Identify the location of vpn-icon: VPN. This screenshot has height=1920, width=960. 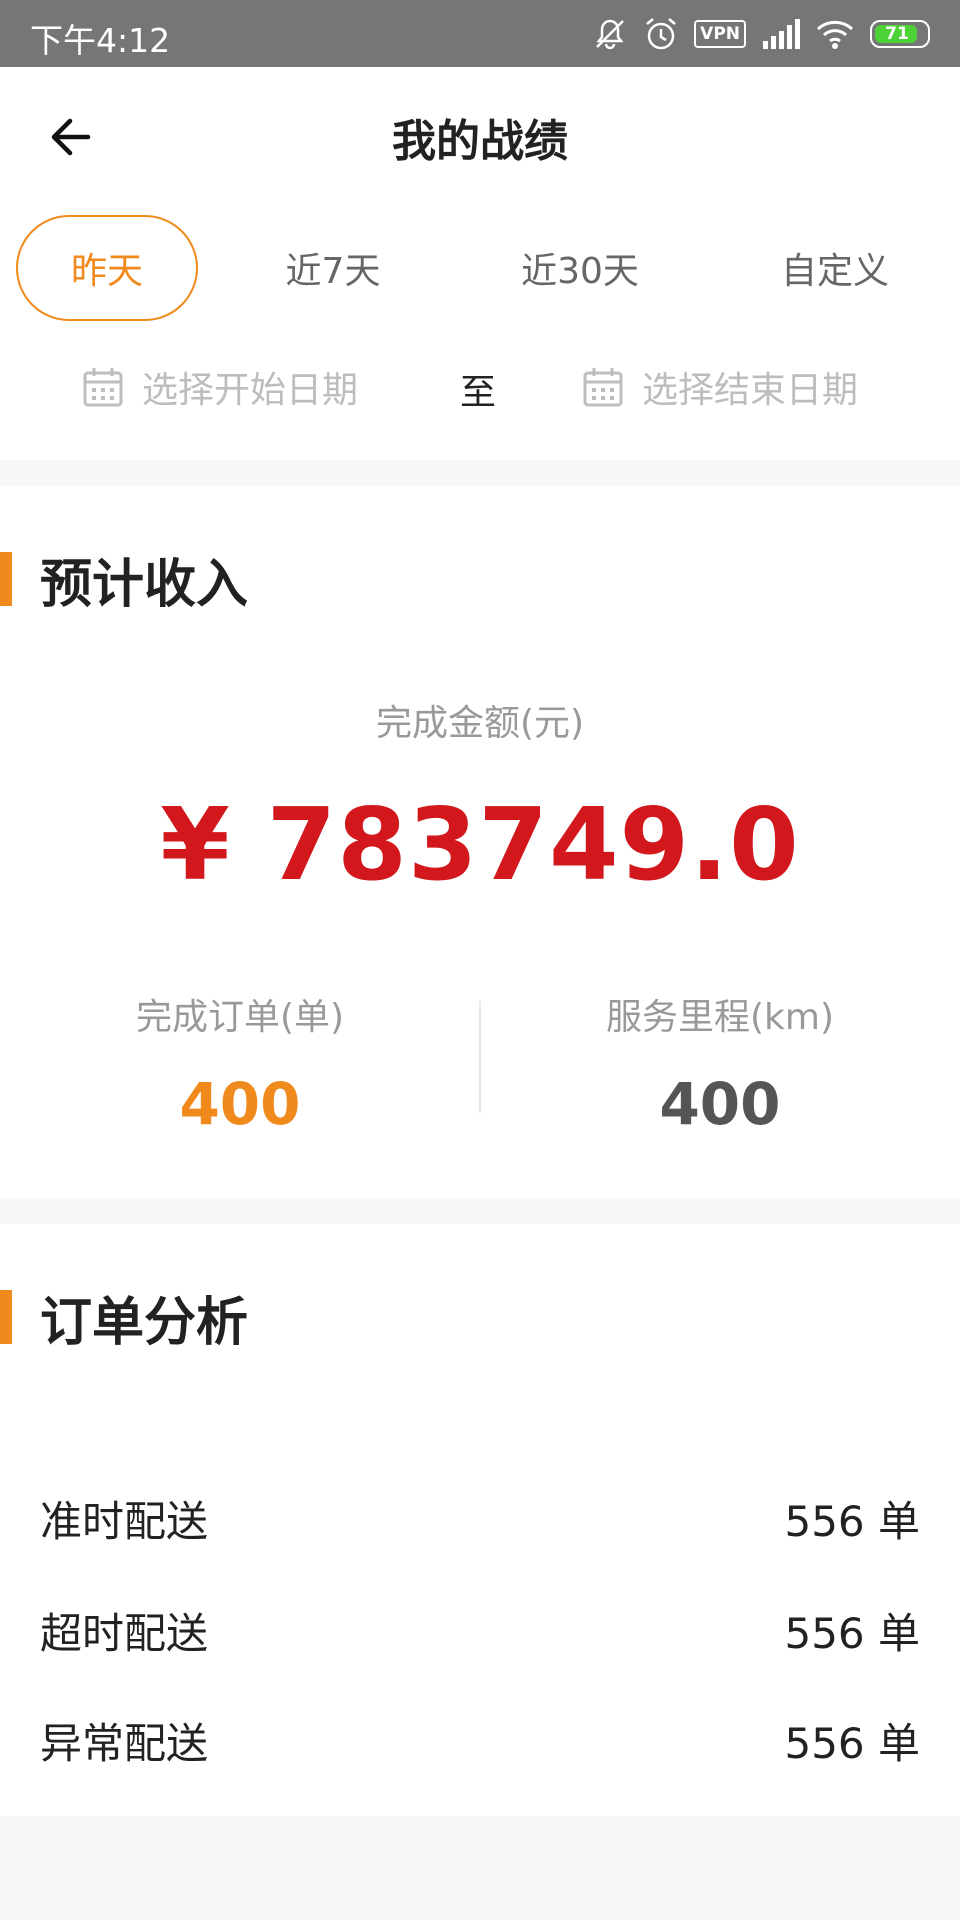
(720, 34).